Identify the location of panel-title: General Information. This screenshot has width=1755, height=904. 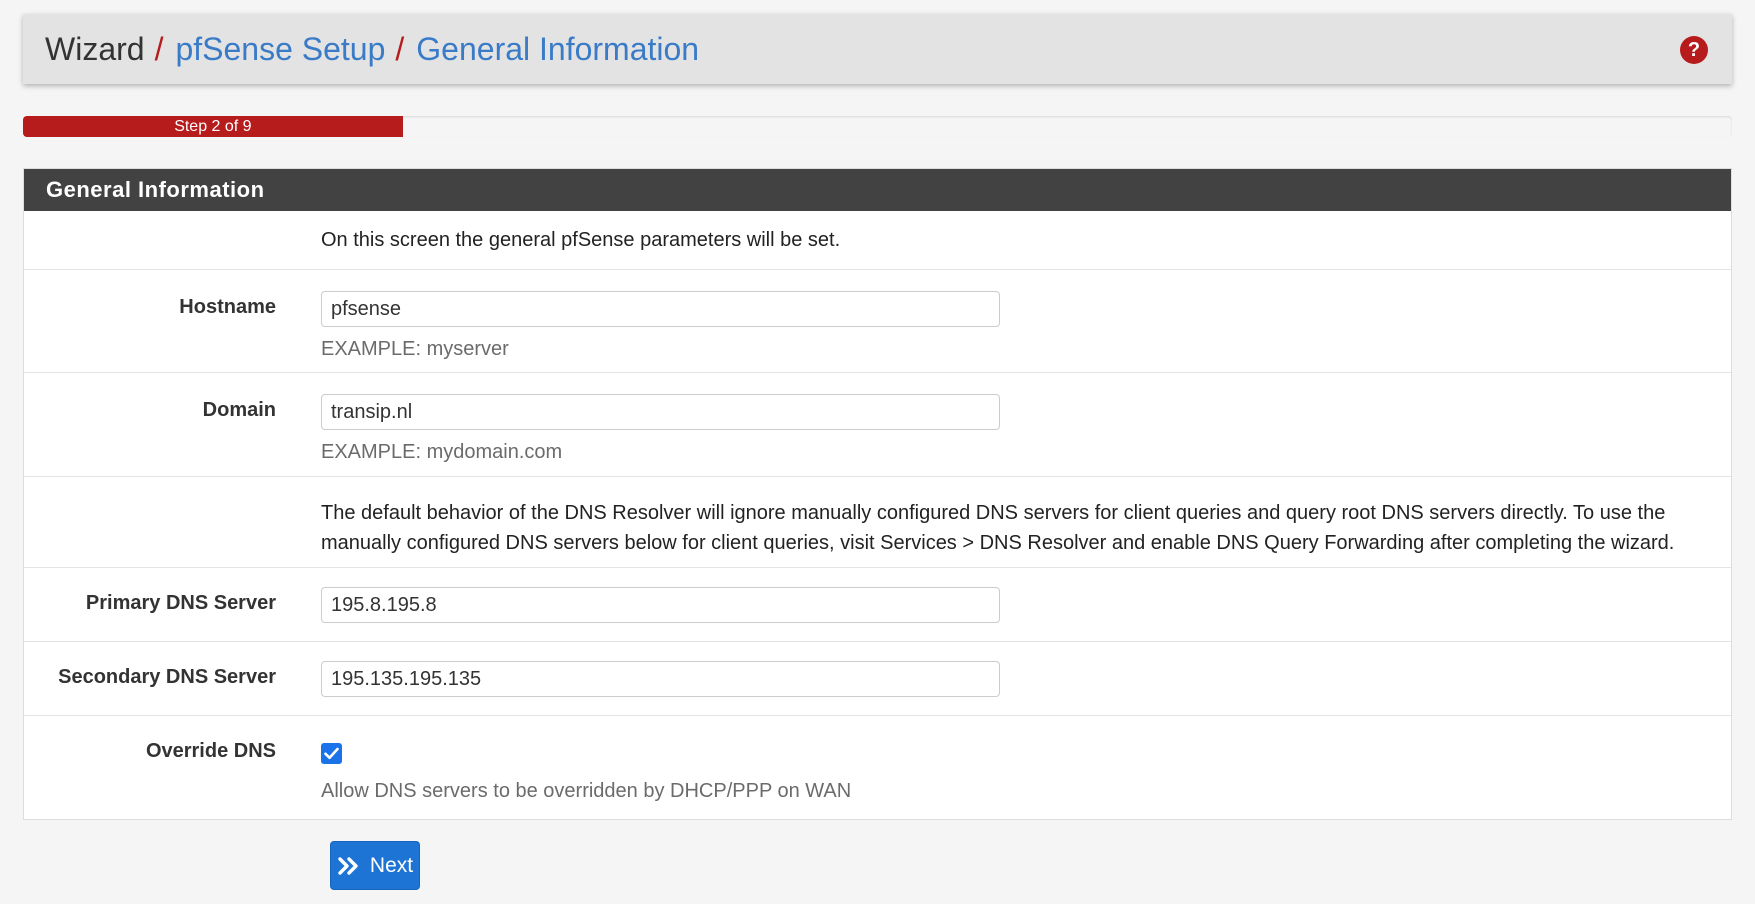
(877, 190).